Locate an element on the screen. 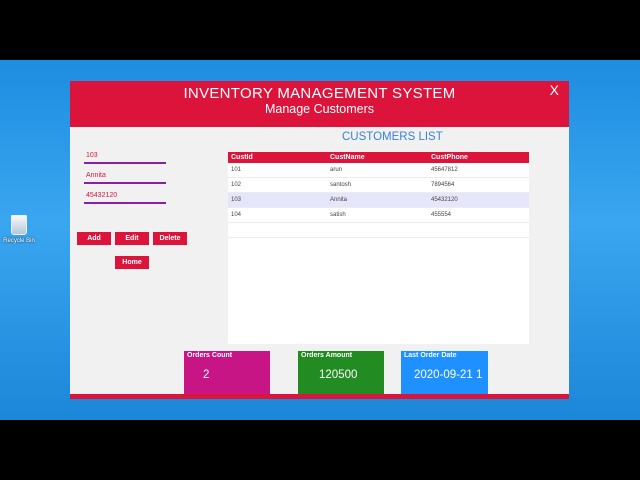 This screenshot has height=480, width=640. table-row: 104 satish 455554 is located at coordinates (378, 215).